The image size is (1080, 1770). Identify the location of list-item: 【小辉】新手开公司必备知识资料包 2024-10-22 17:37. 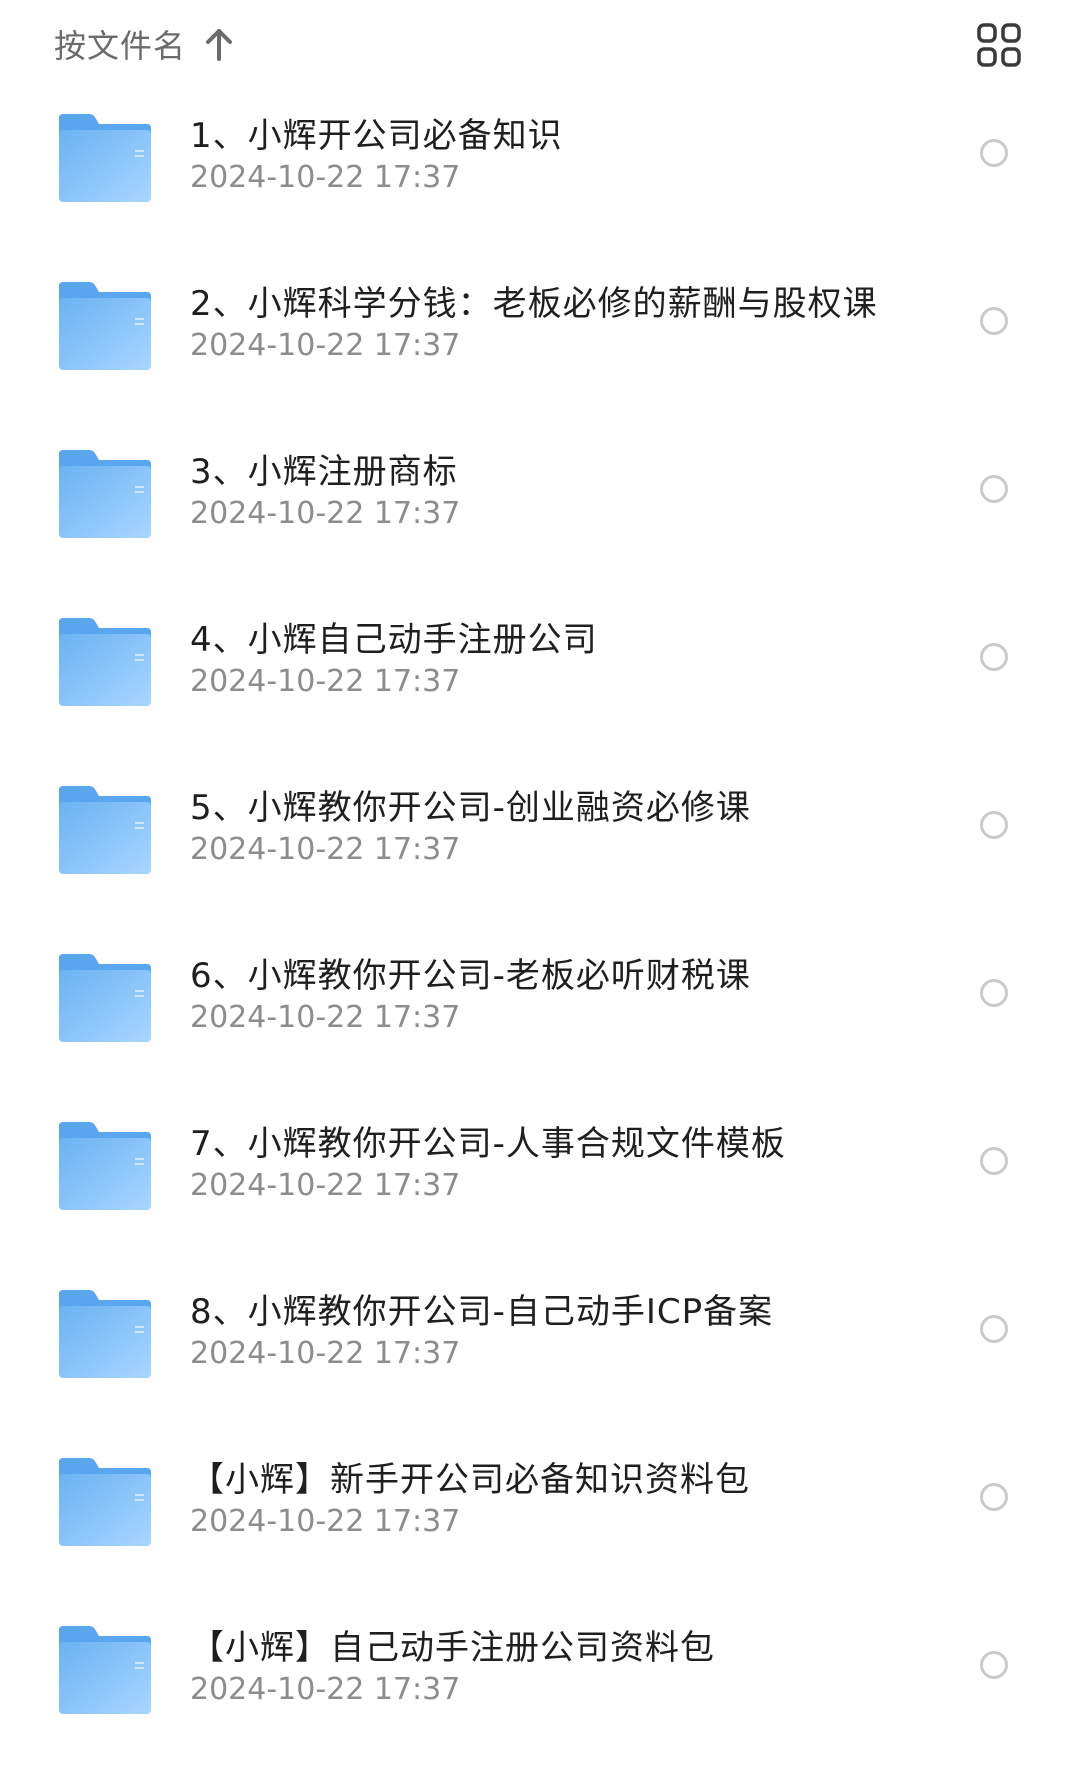
(540, 1518).